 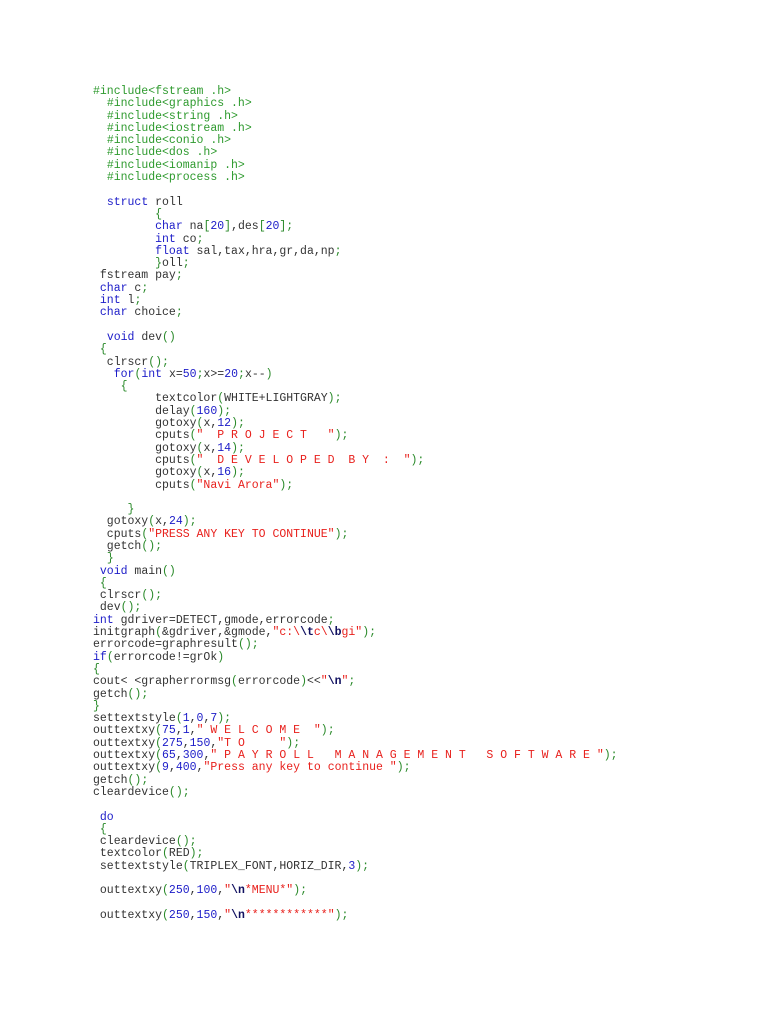 I want to click on code-text: ,des, so click(x=245, y=227).